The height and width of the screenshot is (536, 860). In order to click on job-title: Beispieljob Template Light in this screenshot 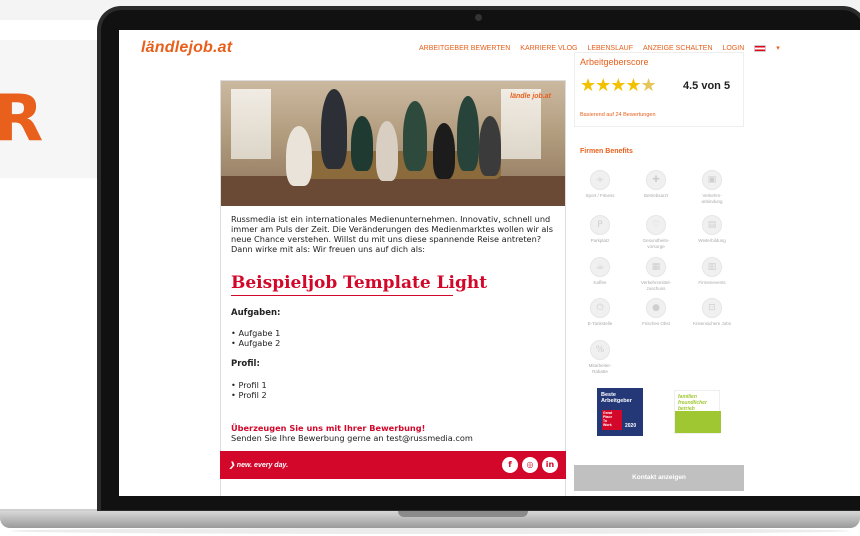, I will do `click(359, 283)`.